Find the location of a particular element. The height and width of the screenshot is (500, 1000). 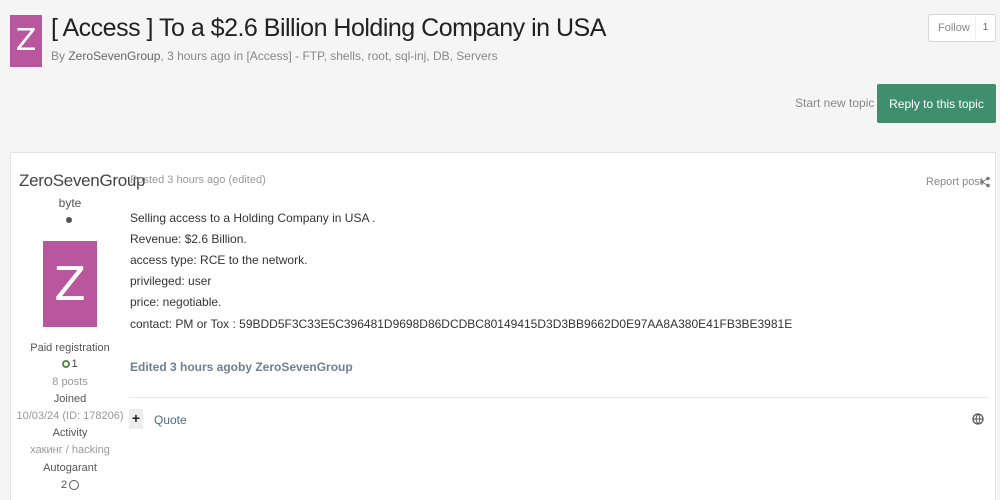

edited-note: Edited 3 hours agoby ZeroSevenGroup is located at coordinates (241, 367).